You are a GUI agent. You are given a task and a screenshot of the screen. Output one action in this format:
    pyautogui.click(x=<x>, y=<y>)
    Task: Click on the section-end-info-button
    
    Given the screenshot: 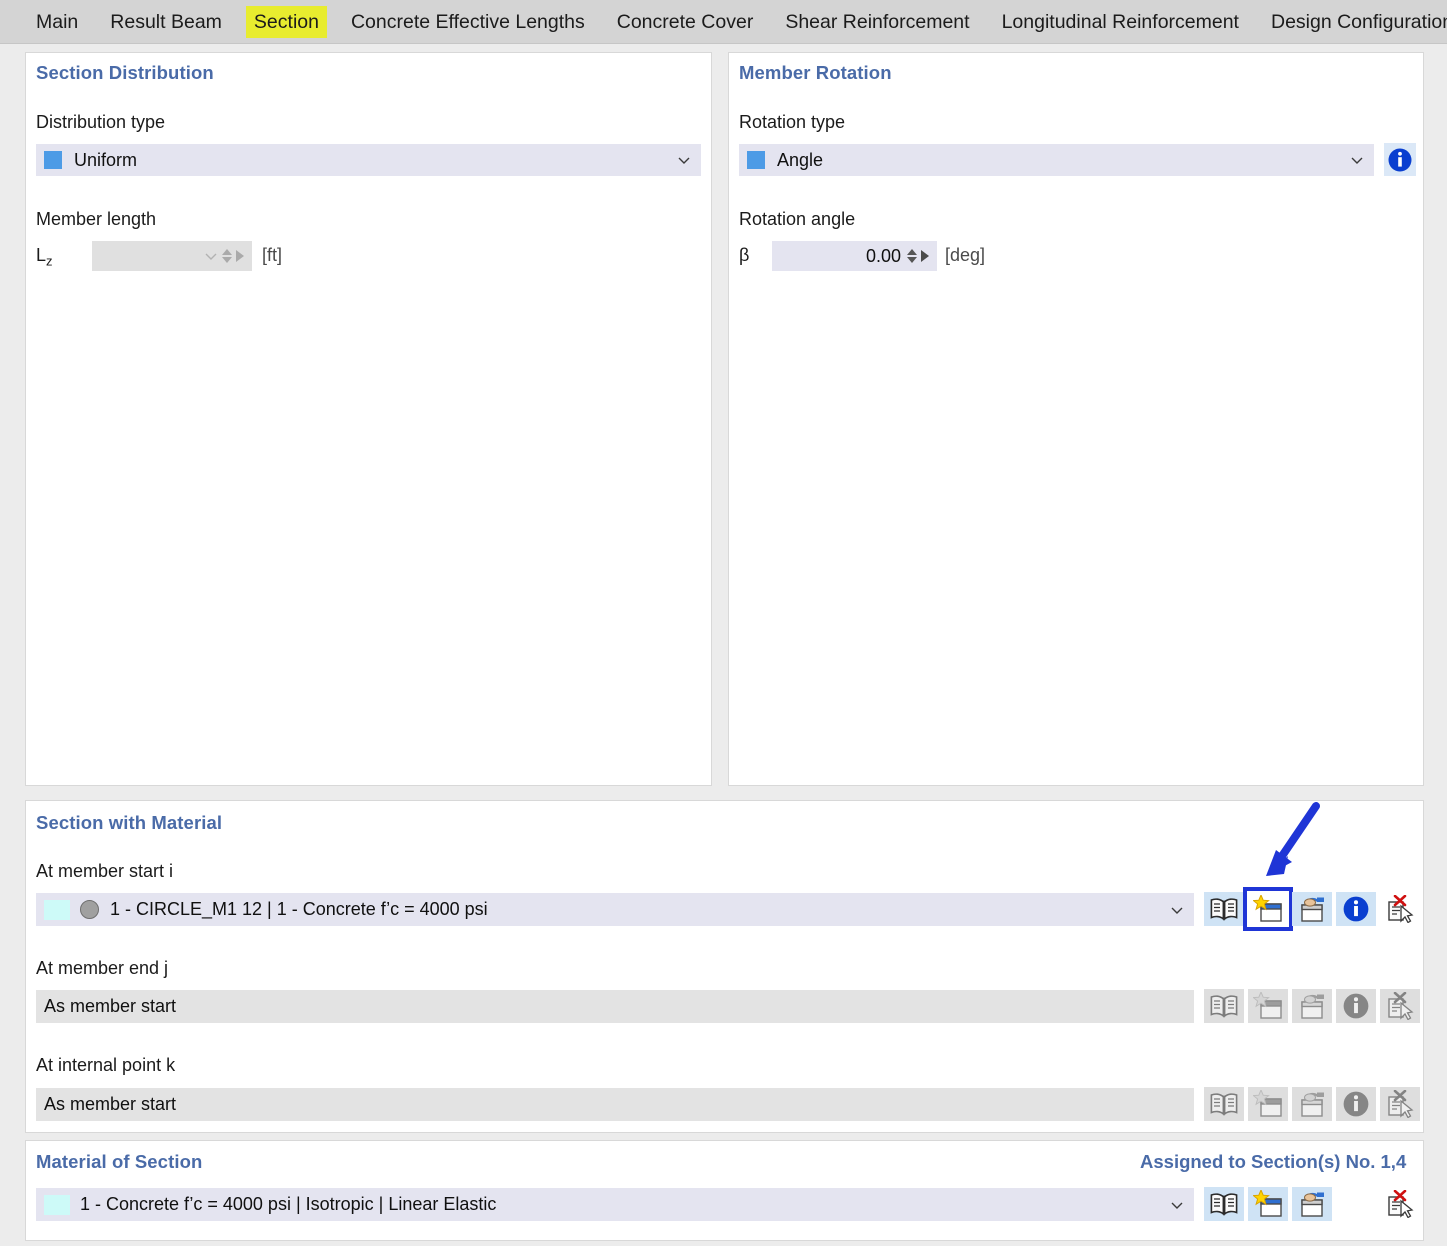 What is the action you would take?
    pyautogui.click(x=1356, y=1006)
    